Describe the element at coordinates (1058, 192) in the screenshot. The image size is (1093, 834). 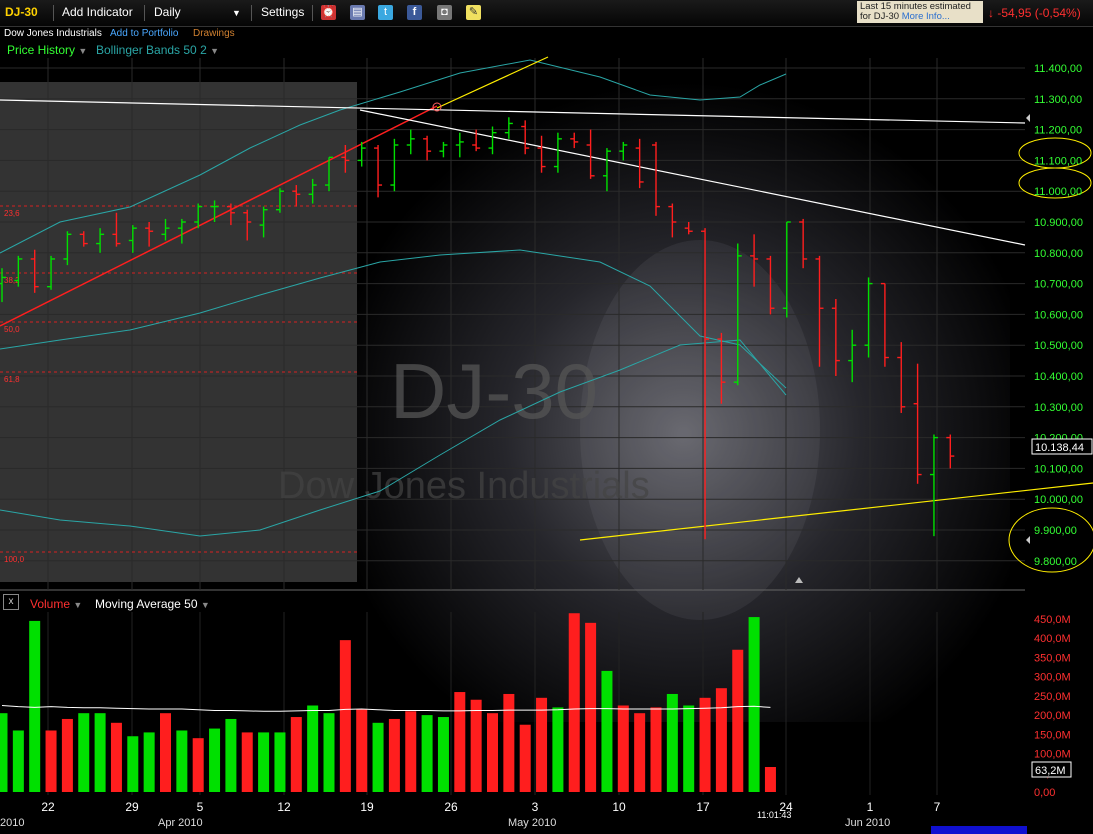
I see `price-axis-label: 11.000,00` at that location.